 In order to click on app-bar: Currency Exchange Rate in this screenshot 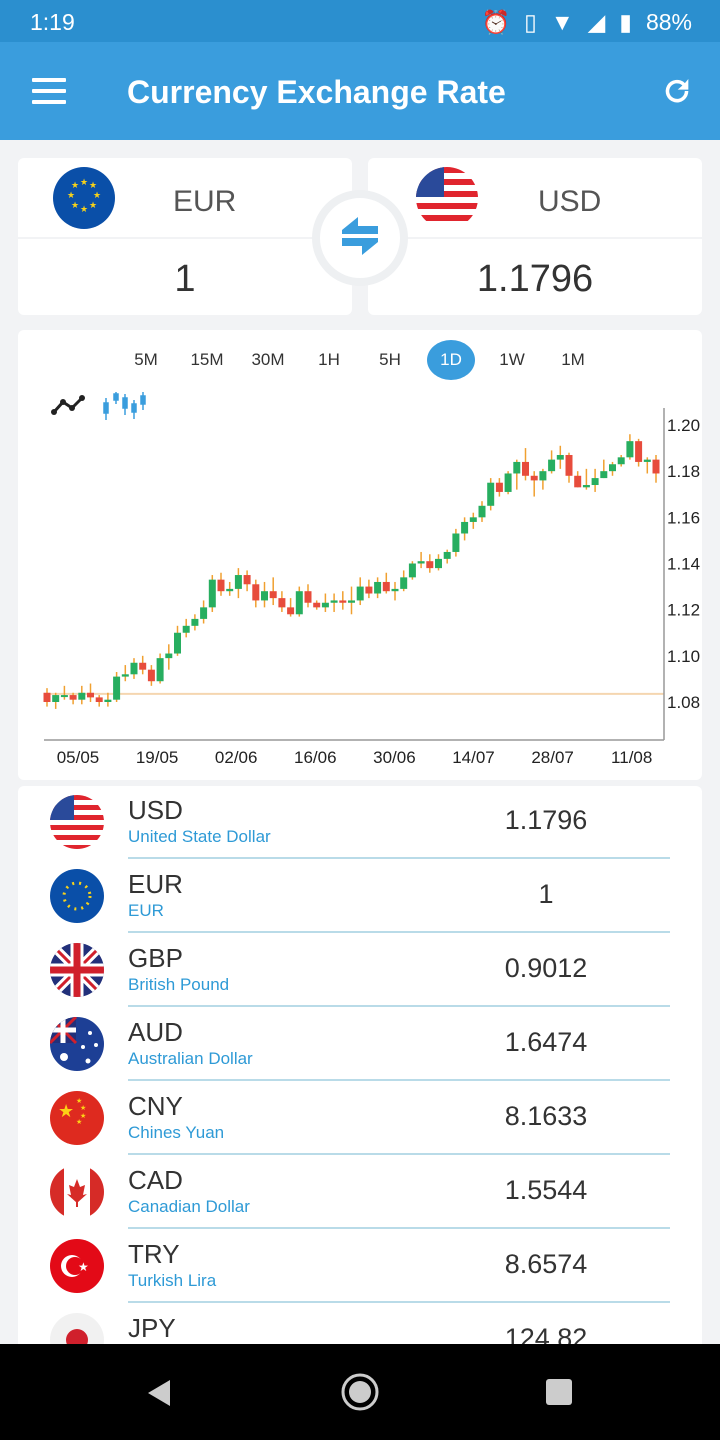, I will do `click(360, 91)`.